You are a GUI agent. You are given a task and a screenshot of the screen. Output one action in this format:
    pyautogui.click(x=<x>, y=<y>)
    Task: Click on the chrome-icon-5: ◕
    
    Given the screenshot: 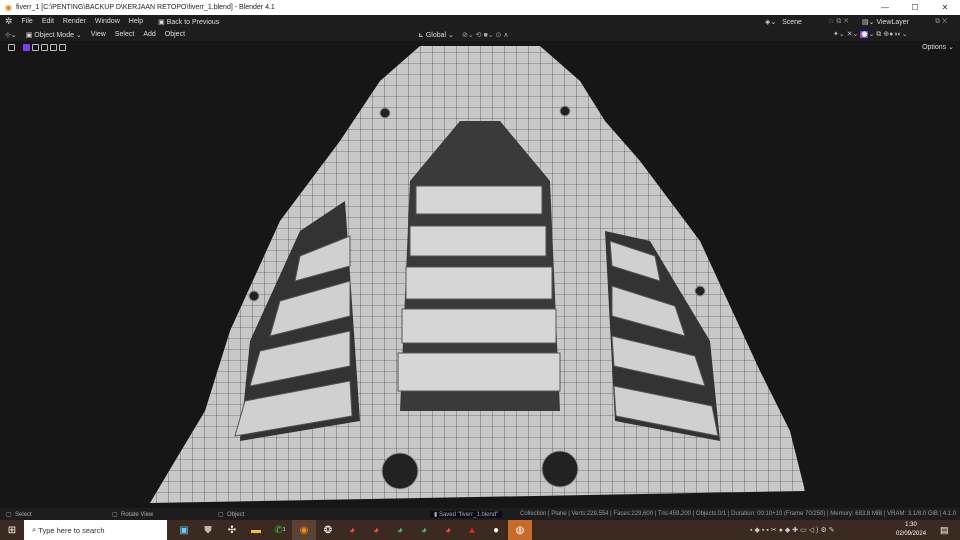 What is the action you would take?
    pyautogui.click(x=448, y=530)
    